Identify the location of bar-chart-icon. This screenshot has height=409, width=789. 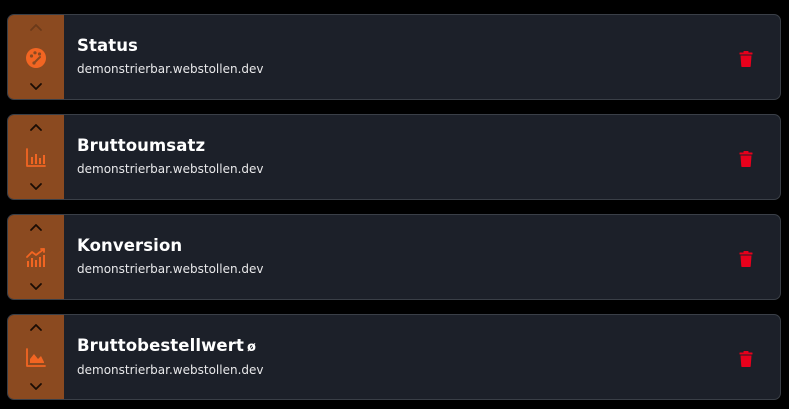
(36, 157).